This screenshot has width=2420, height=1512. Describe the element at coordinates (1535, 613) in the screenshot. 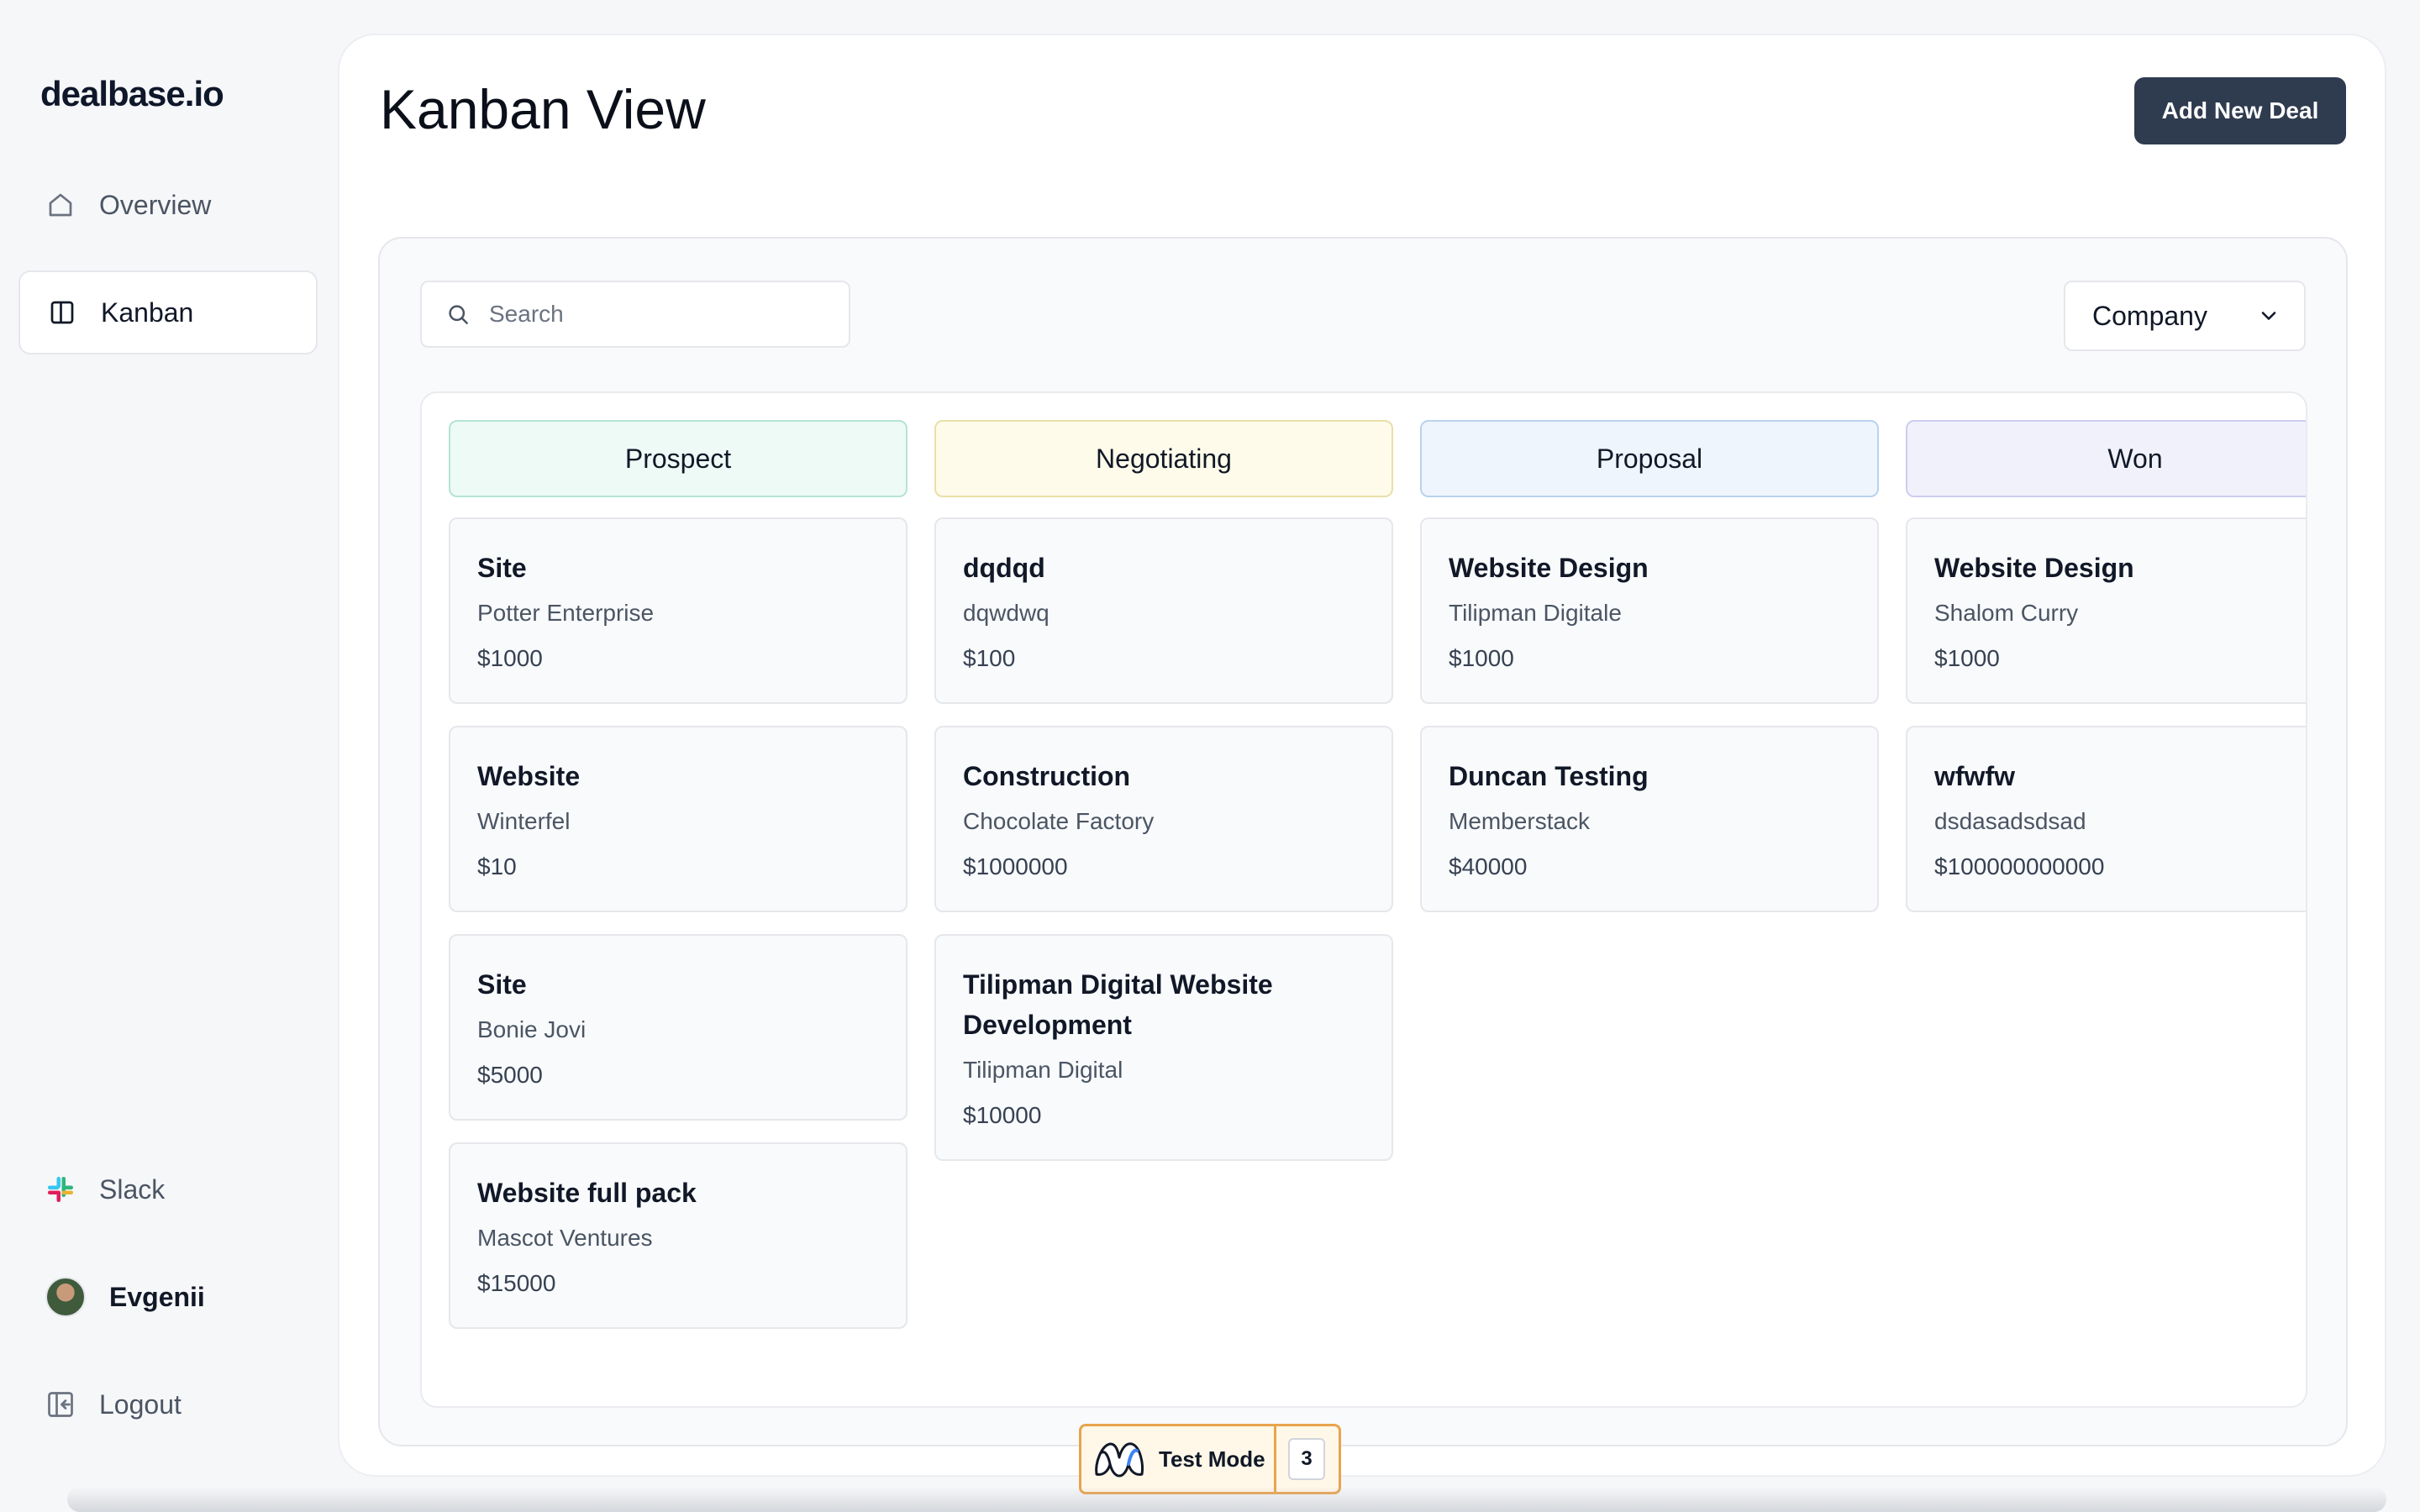

I see `deal-company: Tilipman Digitale` at that location.